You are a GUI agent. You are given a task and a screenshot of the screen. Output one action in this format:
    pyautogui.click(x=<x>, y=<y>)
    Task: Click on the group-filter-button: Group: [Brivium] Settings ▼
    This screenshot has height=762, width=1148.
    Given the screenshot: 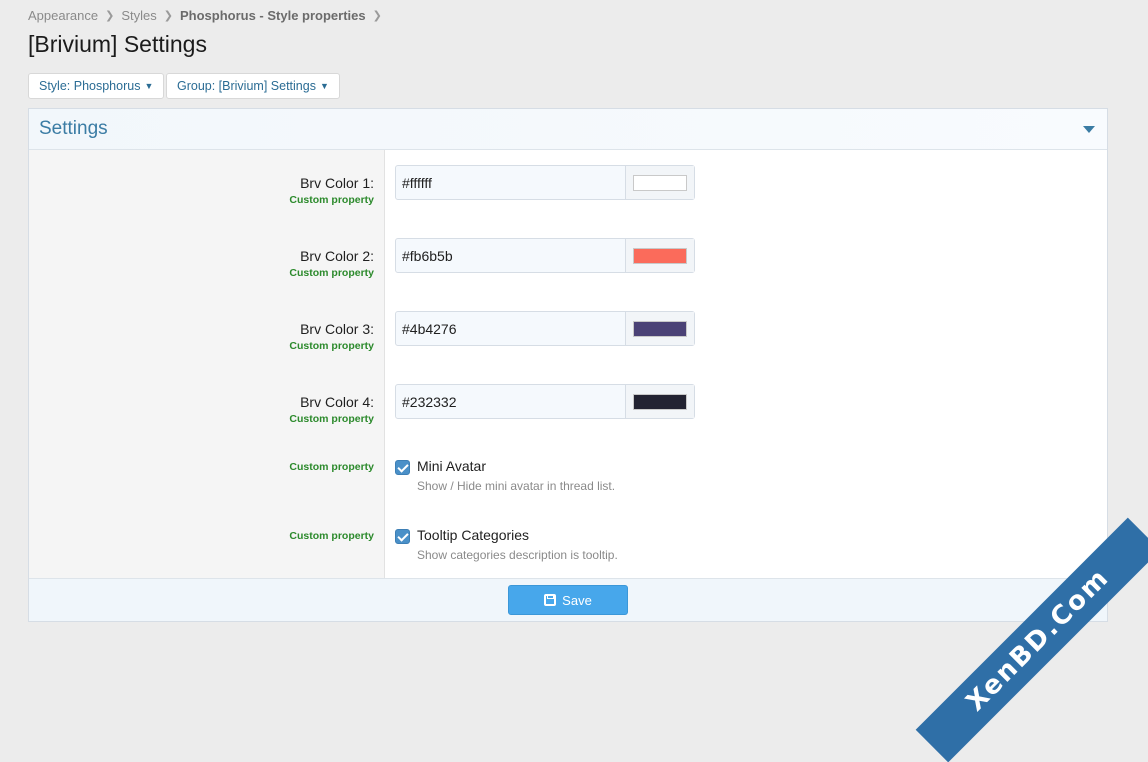 What is the action you would take?
    pyautogui.click(x=253, y=86)
    